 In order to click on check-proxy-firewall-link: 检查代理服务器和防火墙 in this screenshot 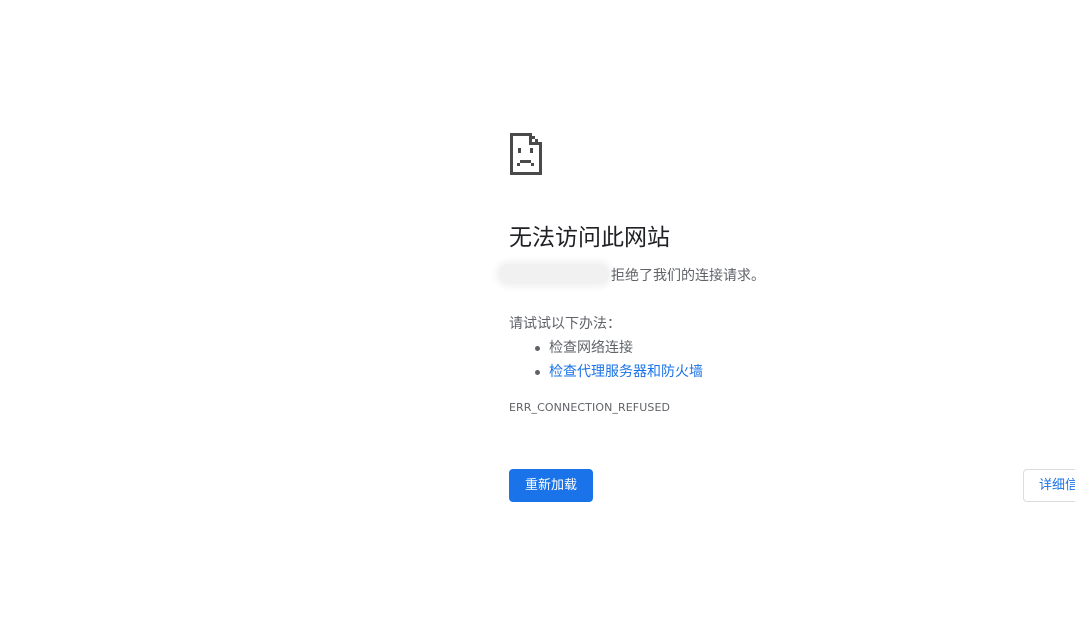, I will do `click(626, 372)`.